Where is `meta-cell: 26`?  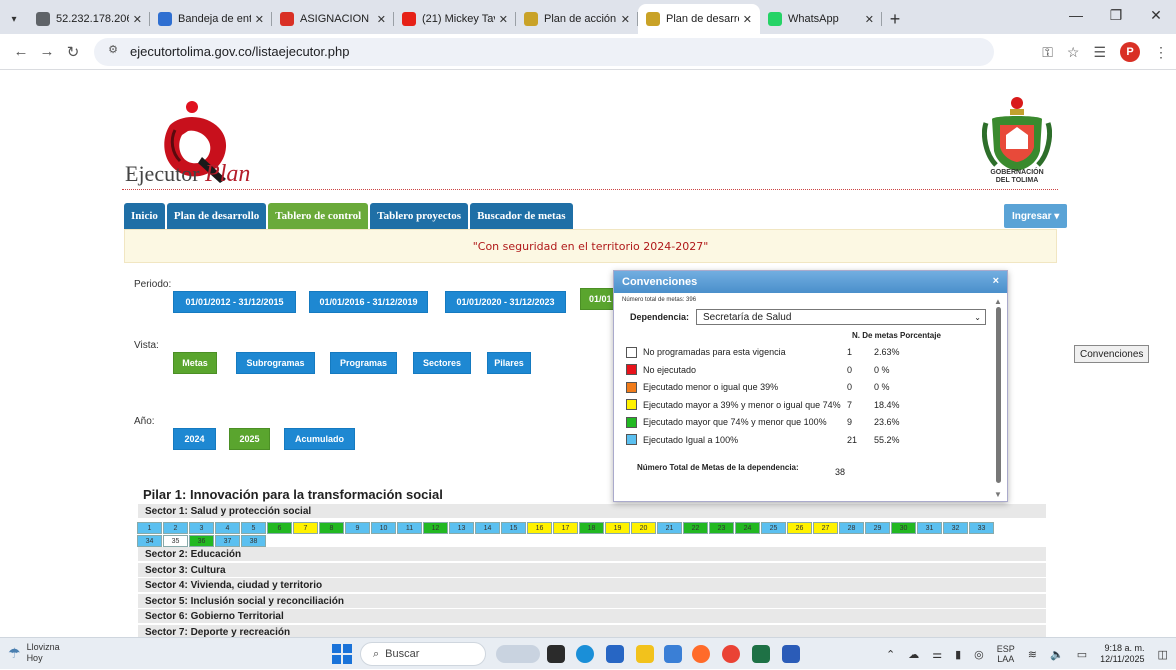 meta-cell: 26 is located at coordinates (799, 528).